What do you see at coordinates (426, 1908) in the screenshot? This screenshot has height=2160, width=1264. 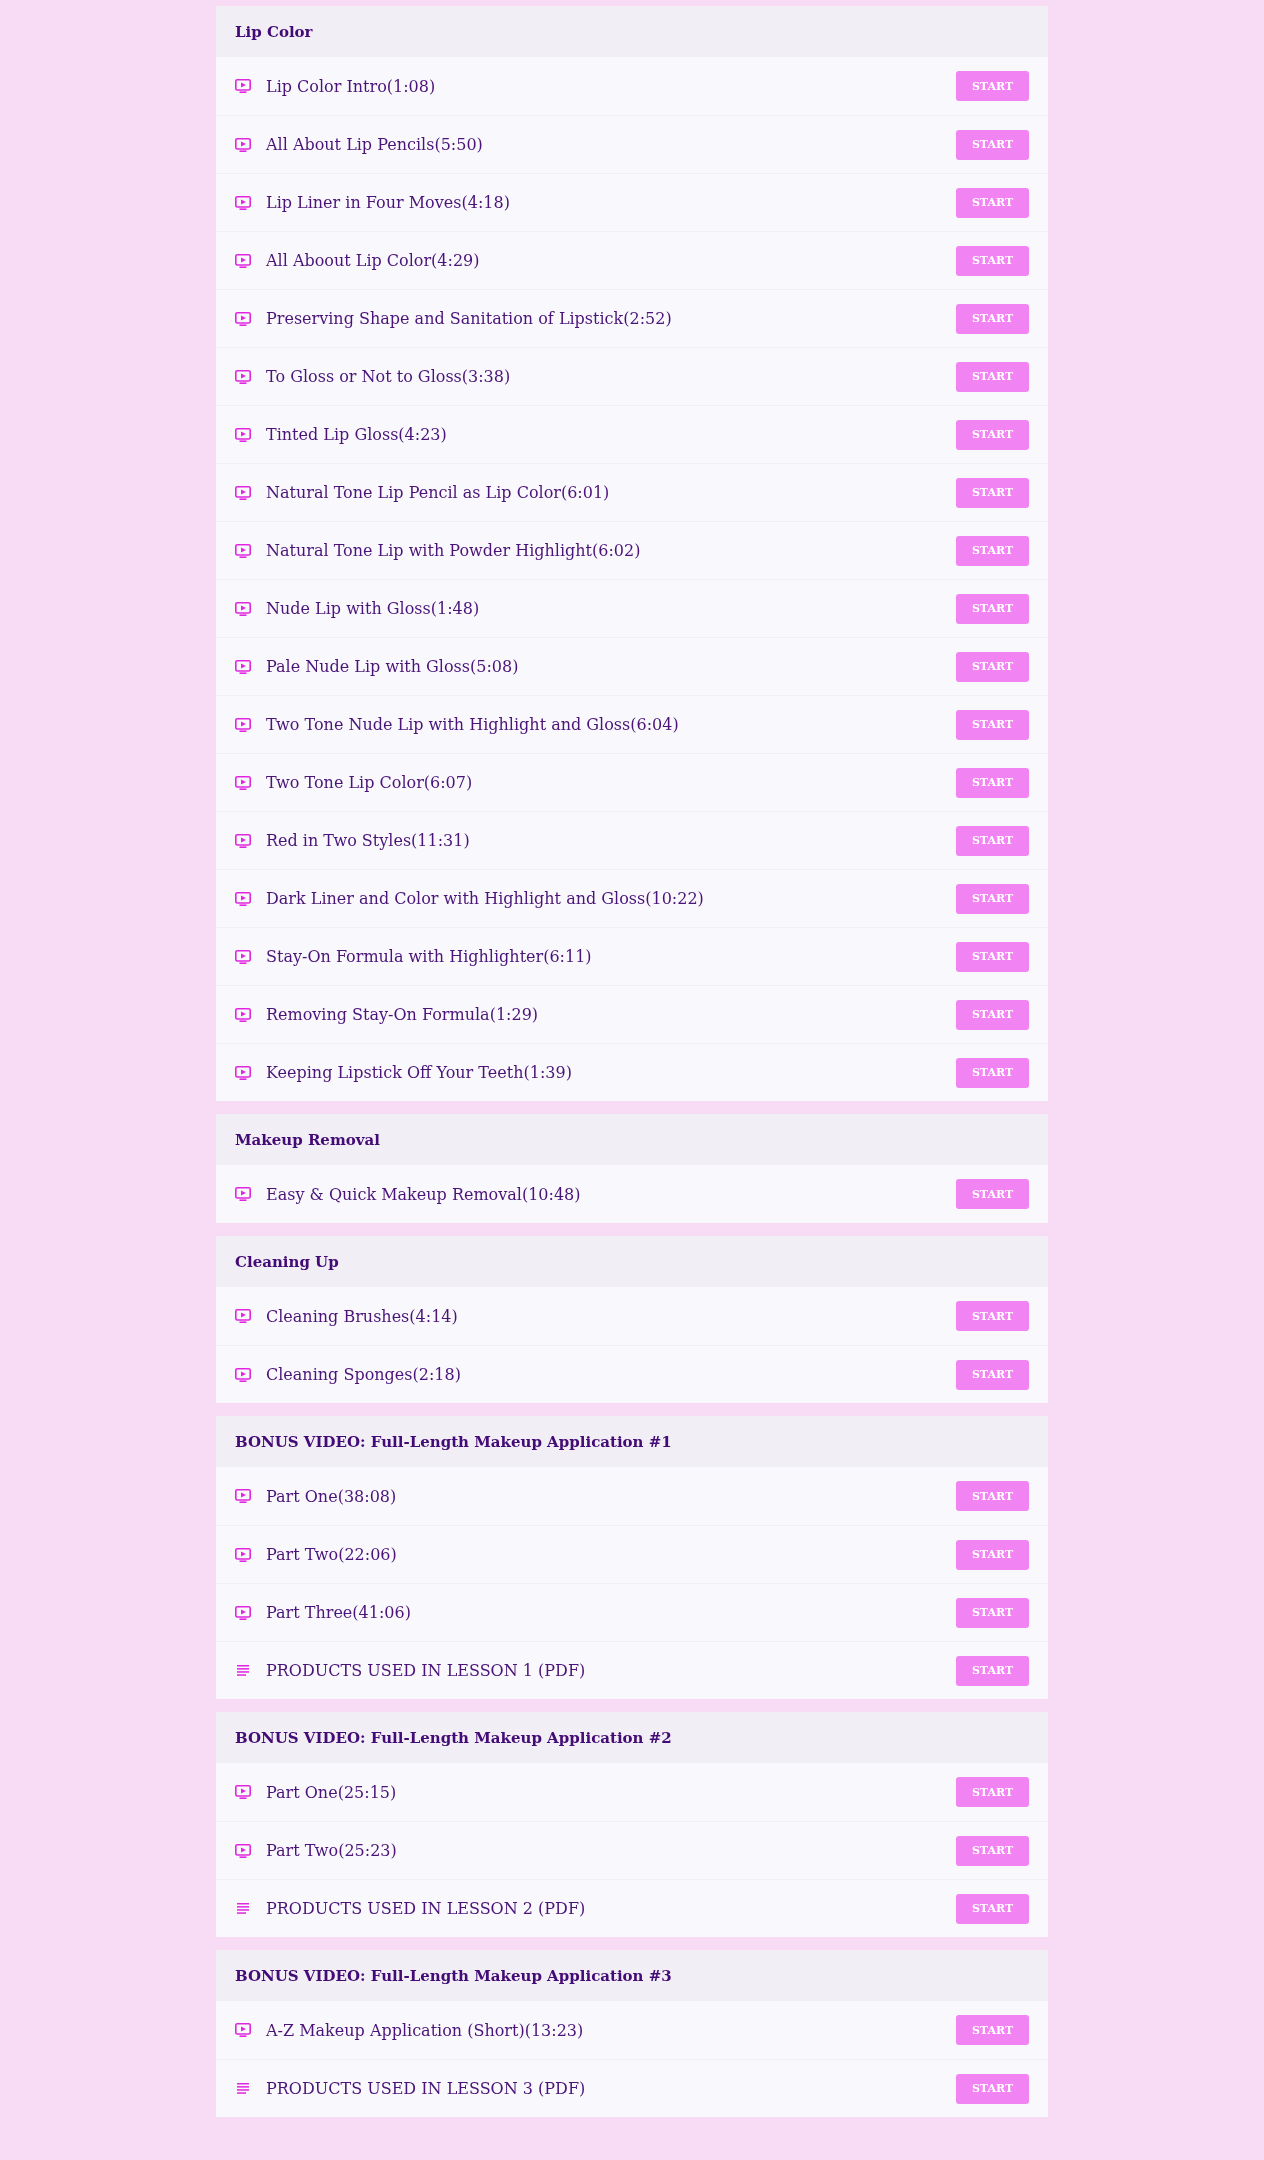 I see `lesson-title: PRODUCTS USED IN LESSON 2 (PDF)` at bounding box center [426, 1908].